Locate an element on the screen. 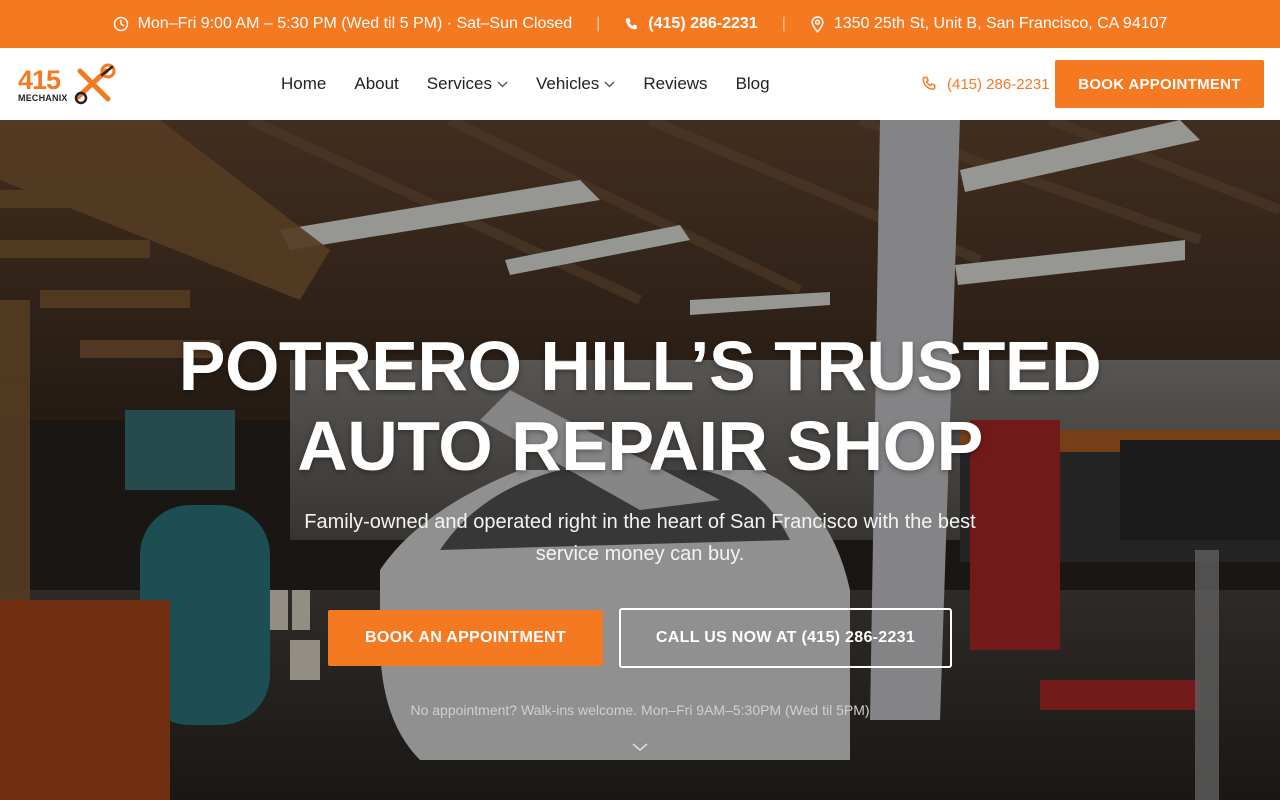 The height and width of the screenshot is (800, 1280). hero-title-line1: POTRERO HILL’S TRUSTED is located at coordinates (640, 366).